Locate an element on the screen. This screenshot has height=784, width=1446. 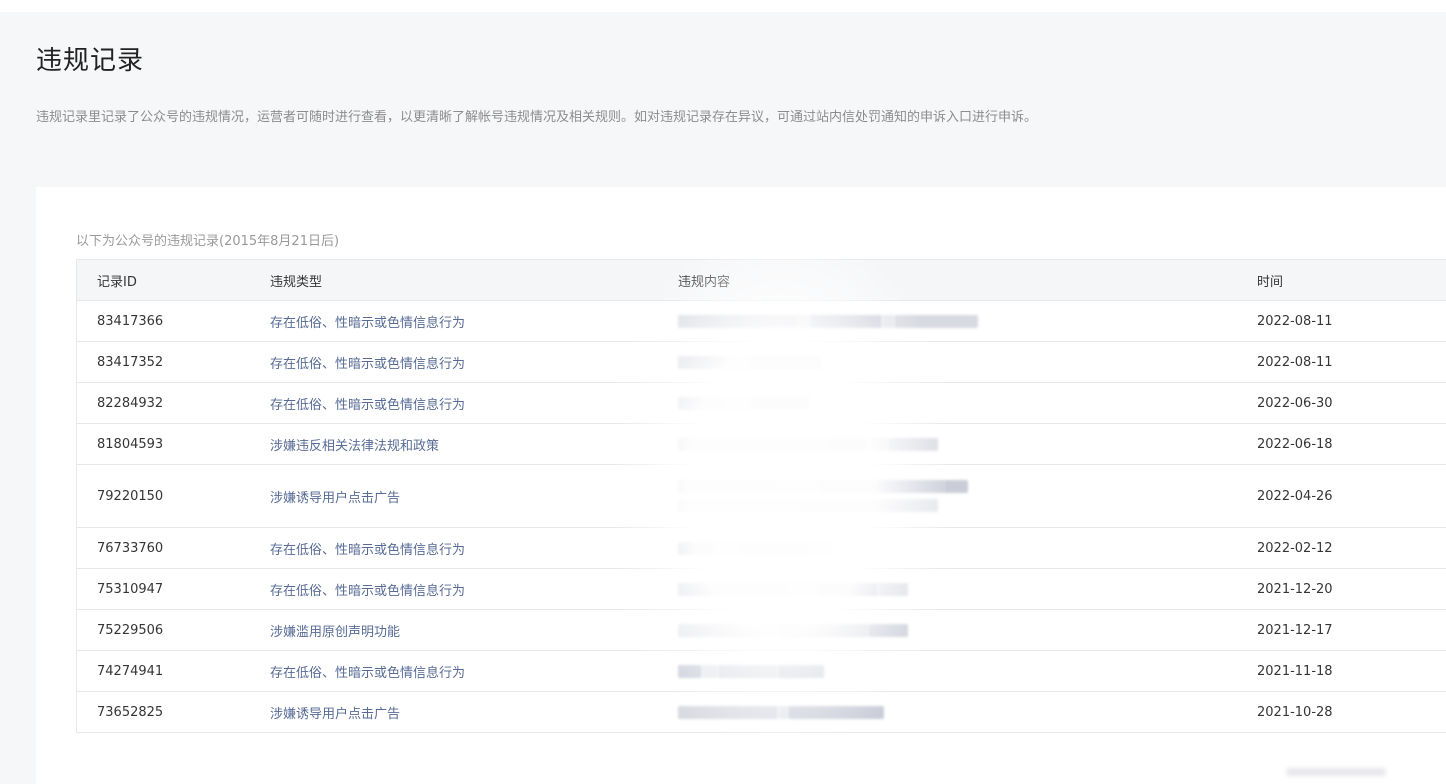
record-time: 2021-10-28 is located at coordinates (1295, 712).